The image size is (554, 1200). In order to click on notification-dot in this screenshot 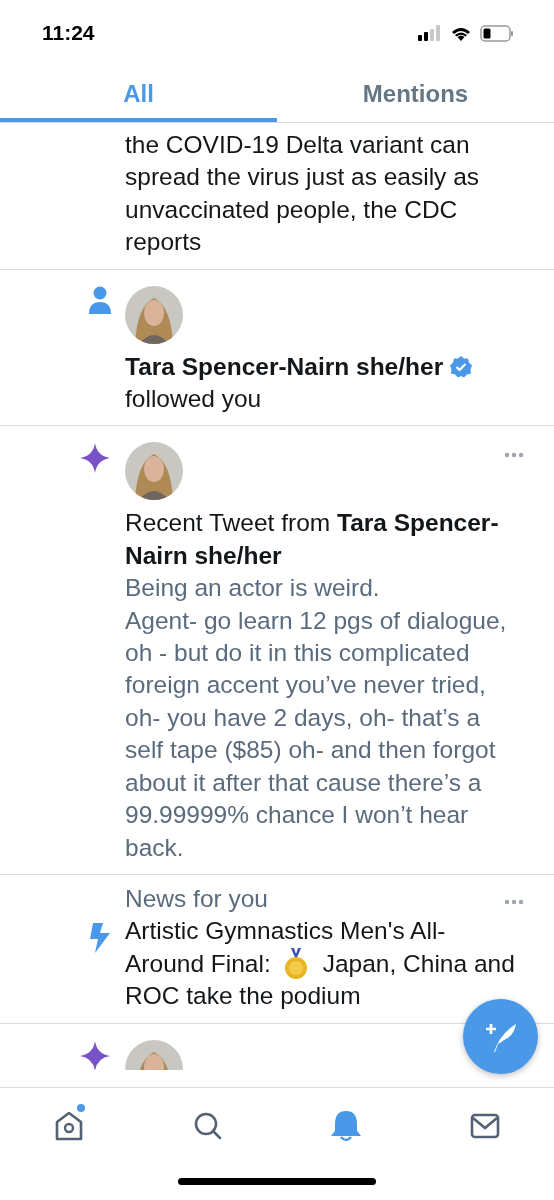, I will do `click(81, 1108)`.